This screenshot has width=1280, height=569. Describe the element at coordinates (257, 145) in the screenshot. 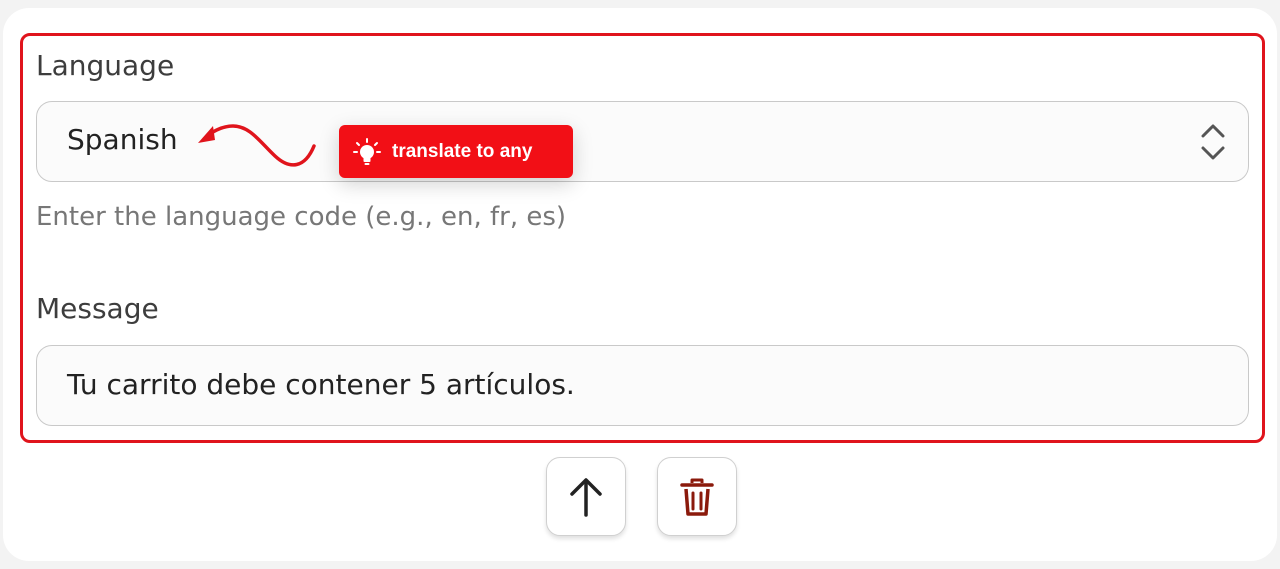

I see `curved-arrow-icon` at that location.